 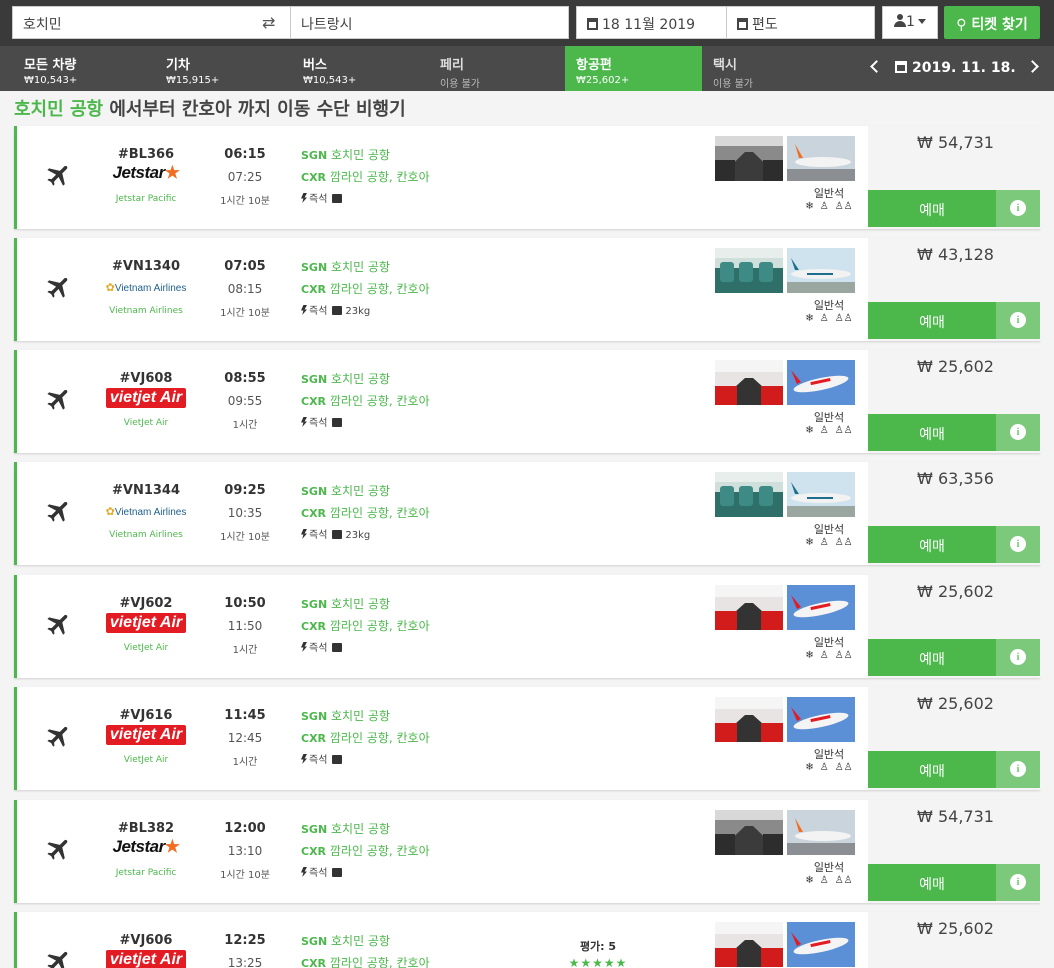 What do you see at coordinates (429, 22) in the screenshot?
I see `to-input: 나트랑시` at bounding box center [429, 22].